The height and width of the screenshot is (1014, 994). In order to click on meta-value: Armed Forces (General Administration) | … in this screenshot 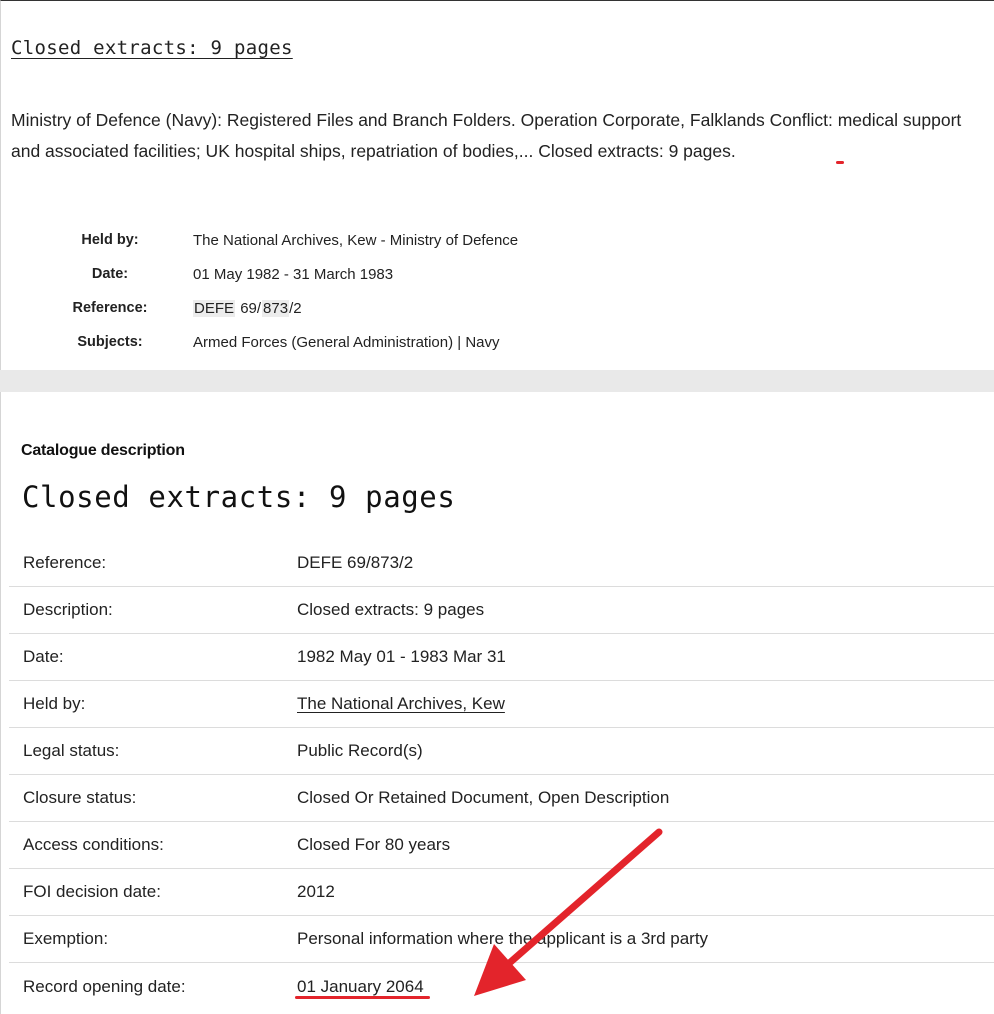, I will do `click(346, 342)`.